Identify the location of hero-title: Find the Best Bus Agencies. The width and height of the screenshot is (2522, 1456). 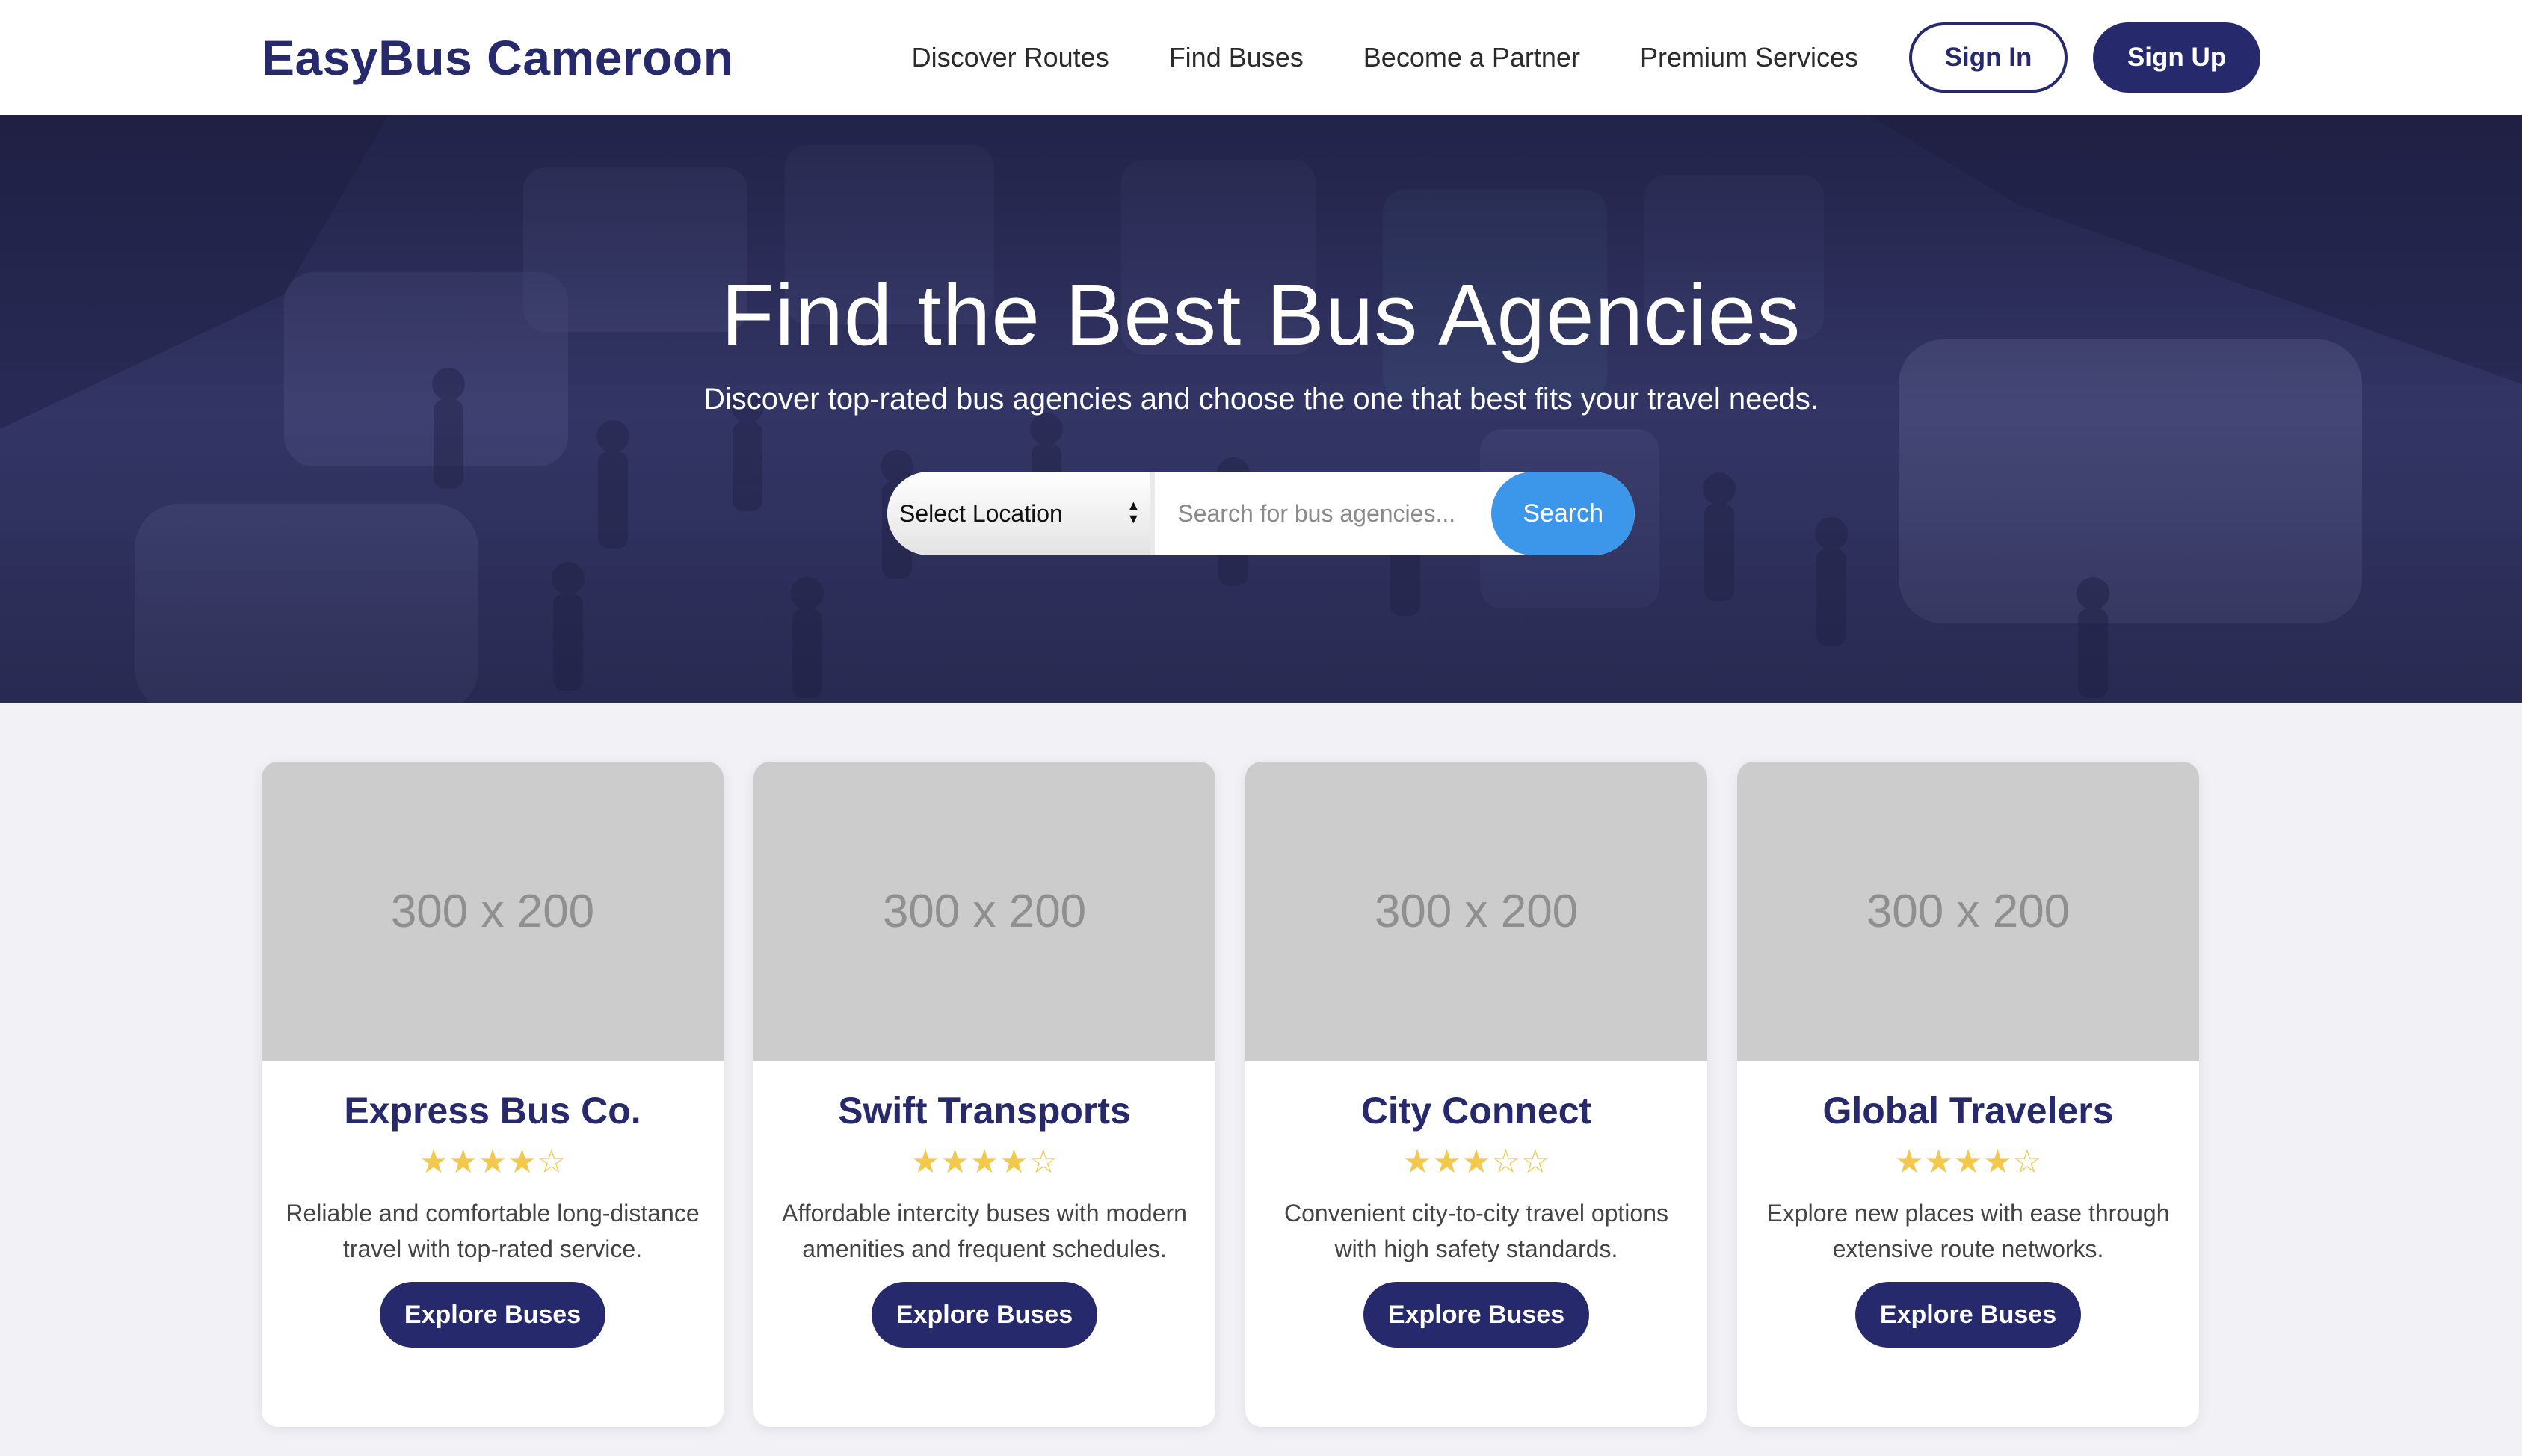
(1261, 314).